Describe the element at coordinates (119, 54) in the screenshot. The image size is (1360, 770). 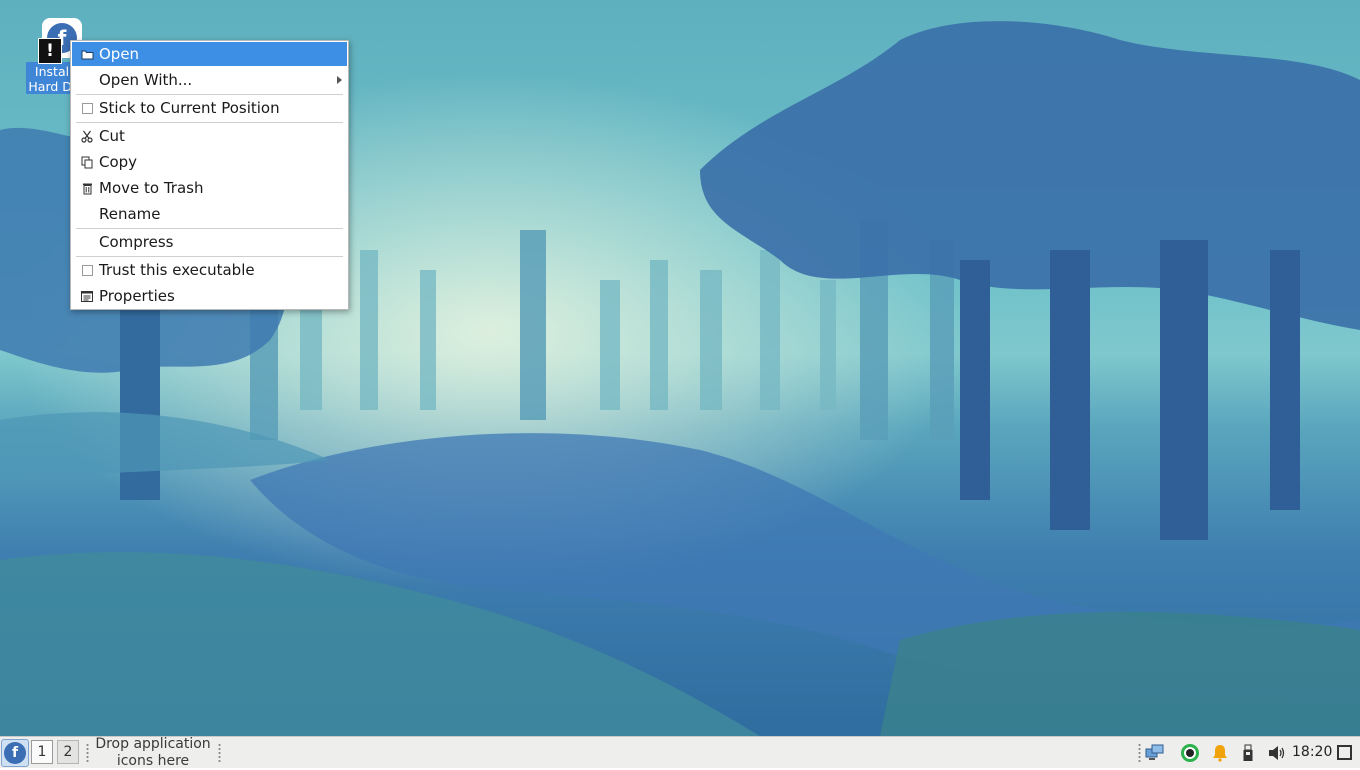
I see `menu-item-label: Open` at that location.